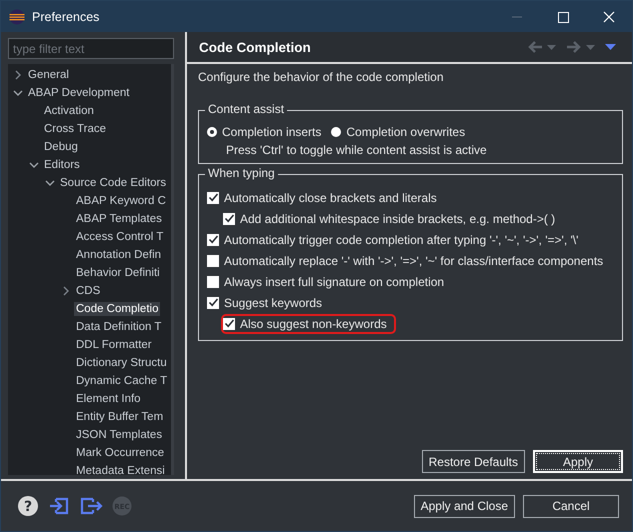  Describe the element at coordinates (119, 219) in the screenshot. I see `tree-item: ABAP Templates` at that location.